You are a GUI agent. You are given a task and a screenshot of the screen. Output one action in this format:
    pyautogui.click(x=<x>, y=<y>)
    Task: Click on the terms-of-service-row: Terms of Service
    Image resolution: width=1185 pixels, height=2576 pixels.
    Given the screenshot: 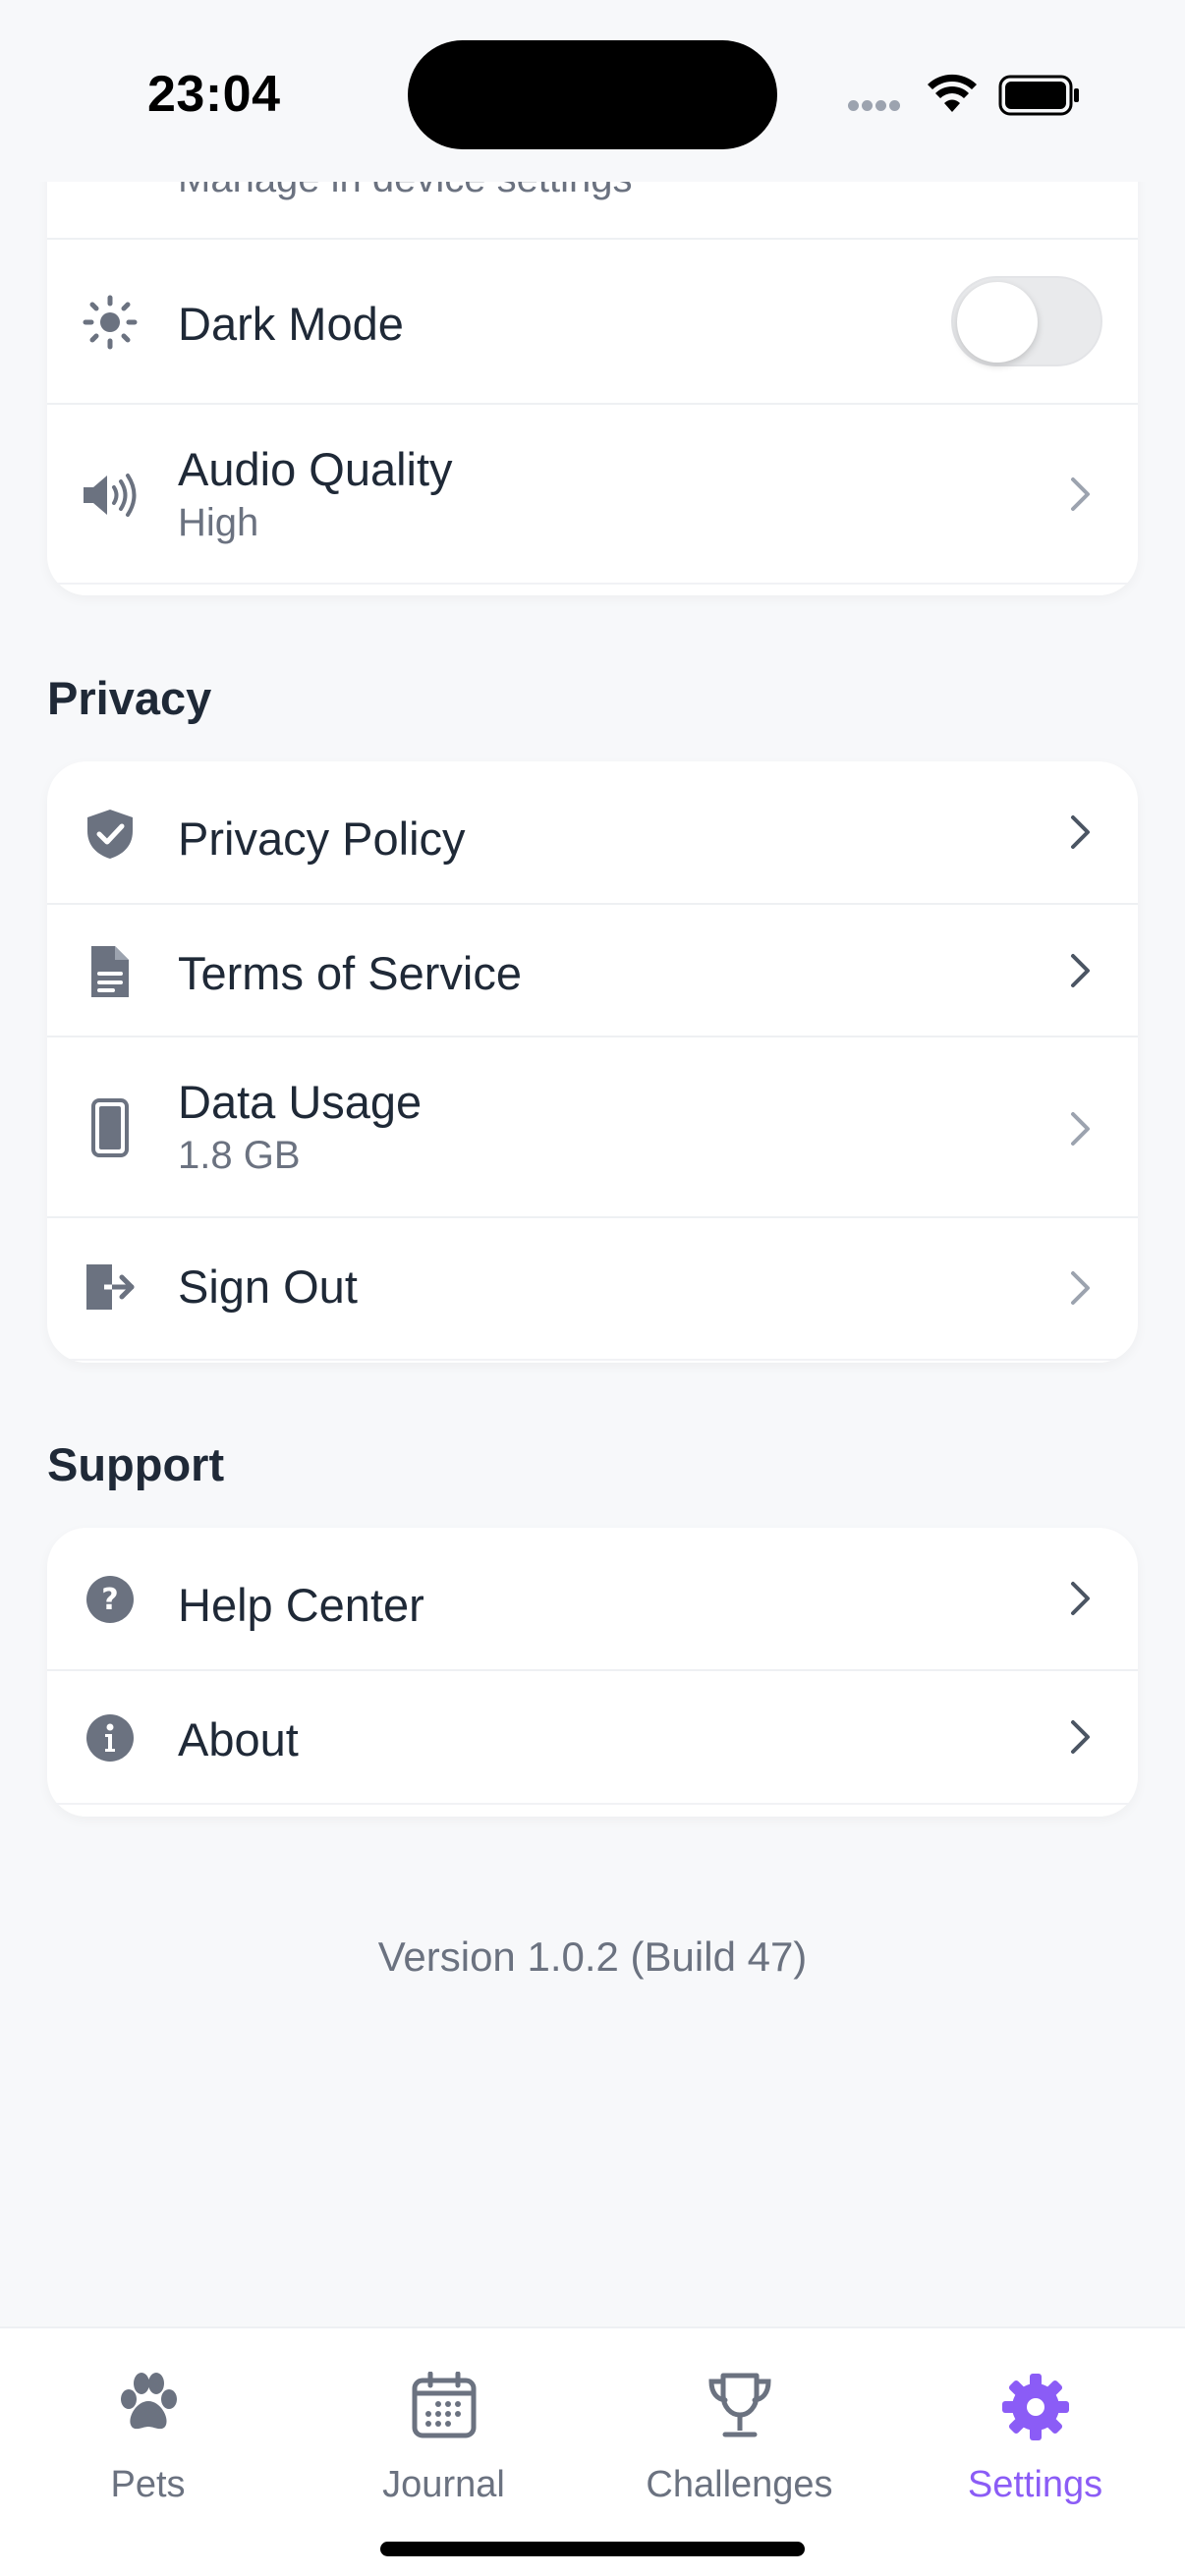 What is the action you would take?
    pyautogui.click(x=592, y=971)
    